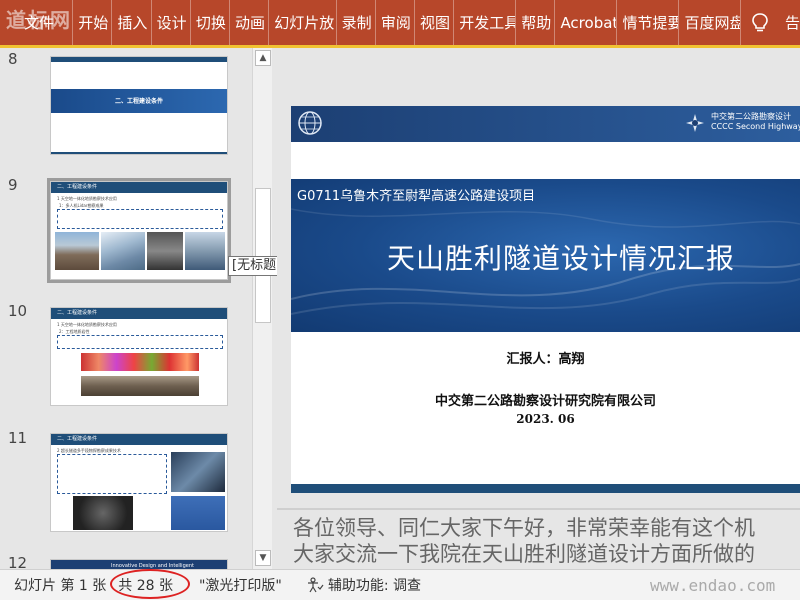 Image resolution: width=800 pixels, height=600 pixels. Describe the element at coordinates (760, 22) in the screenshot. I see `lightbulb-icon` at that location.